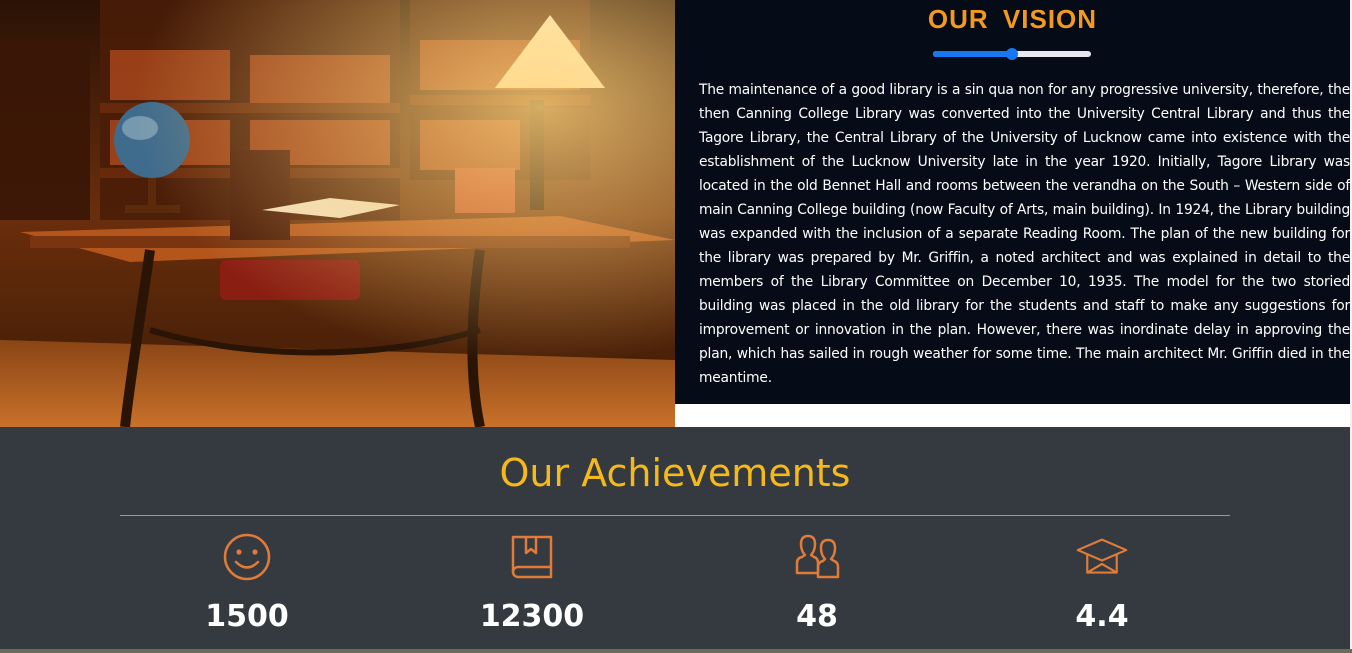 This screenshot has height=653, width=1352. Describe the element at coordinates (1012, 19) in the screenshot. I see `vision-title: OUR VISION` at that location.